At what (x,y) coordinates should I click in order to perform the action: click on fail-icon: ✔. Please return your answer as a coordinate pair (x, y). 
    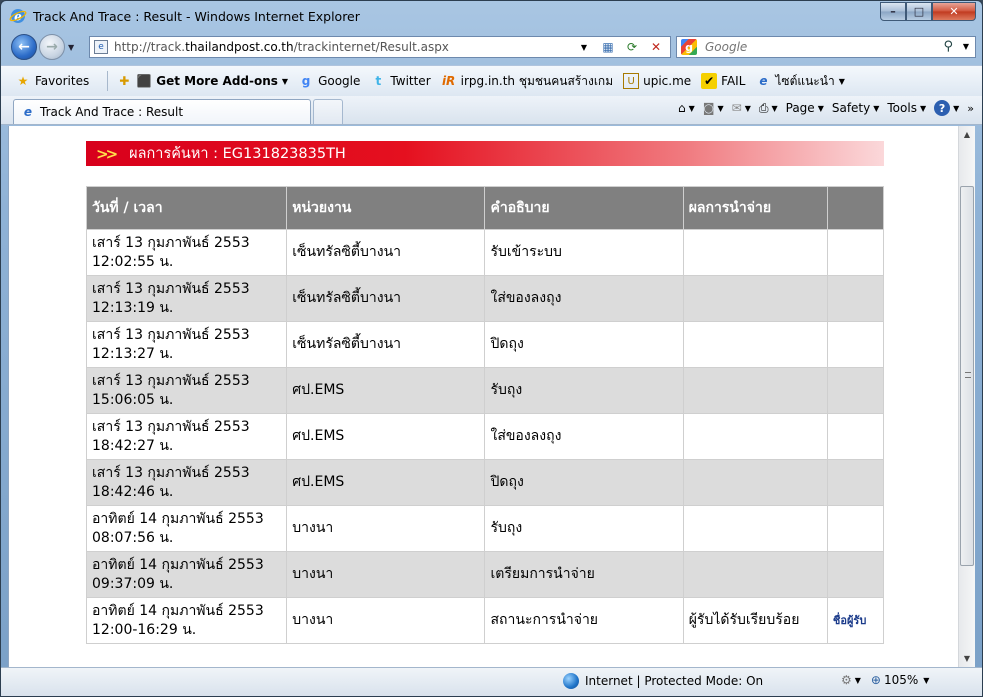
    Looking at the image, I should click on (709, 81).